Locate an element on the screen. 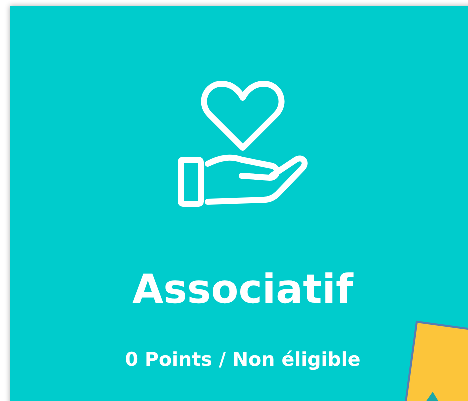 The height and width of the screenshot is (401, 468). card-title: Associatif is located at coordinates (243, 290).